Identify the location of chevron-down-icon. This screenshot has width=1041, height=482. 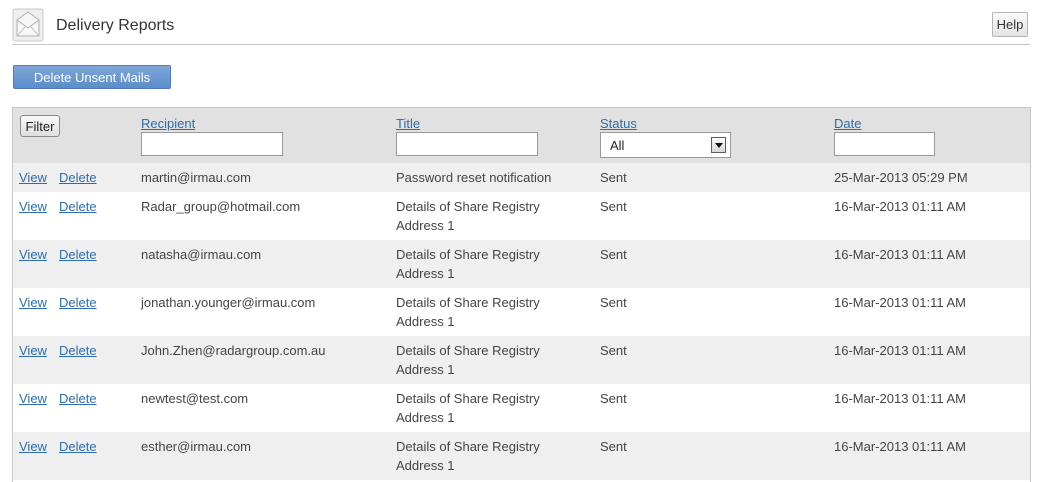
(718, 145).